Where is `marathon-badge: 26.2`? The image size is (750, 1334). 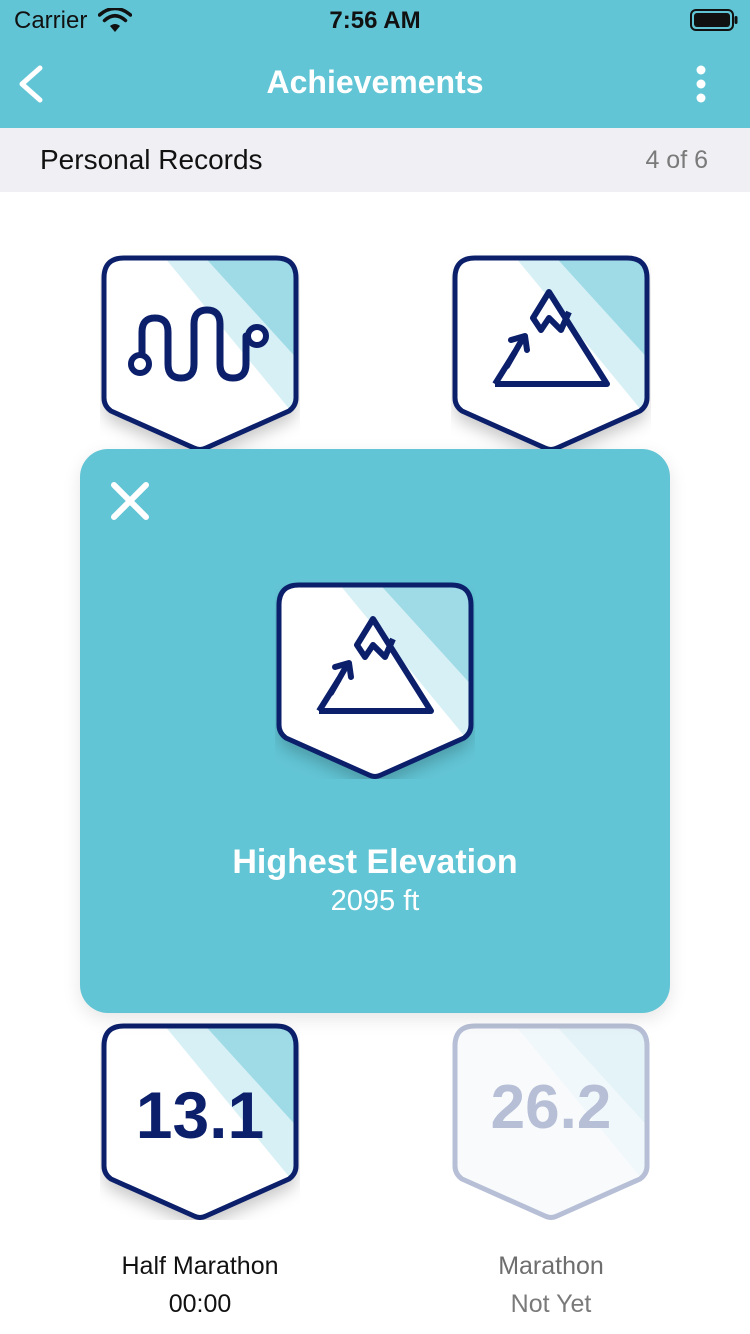 marathon-badge: 26.2 is located at coordinates (551, 1121).